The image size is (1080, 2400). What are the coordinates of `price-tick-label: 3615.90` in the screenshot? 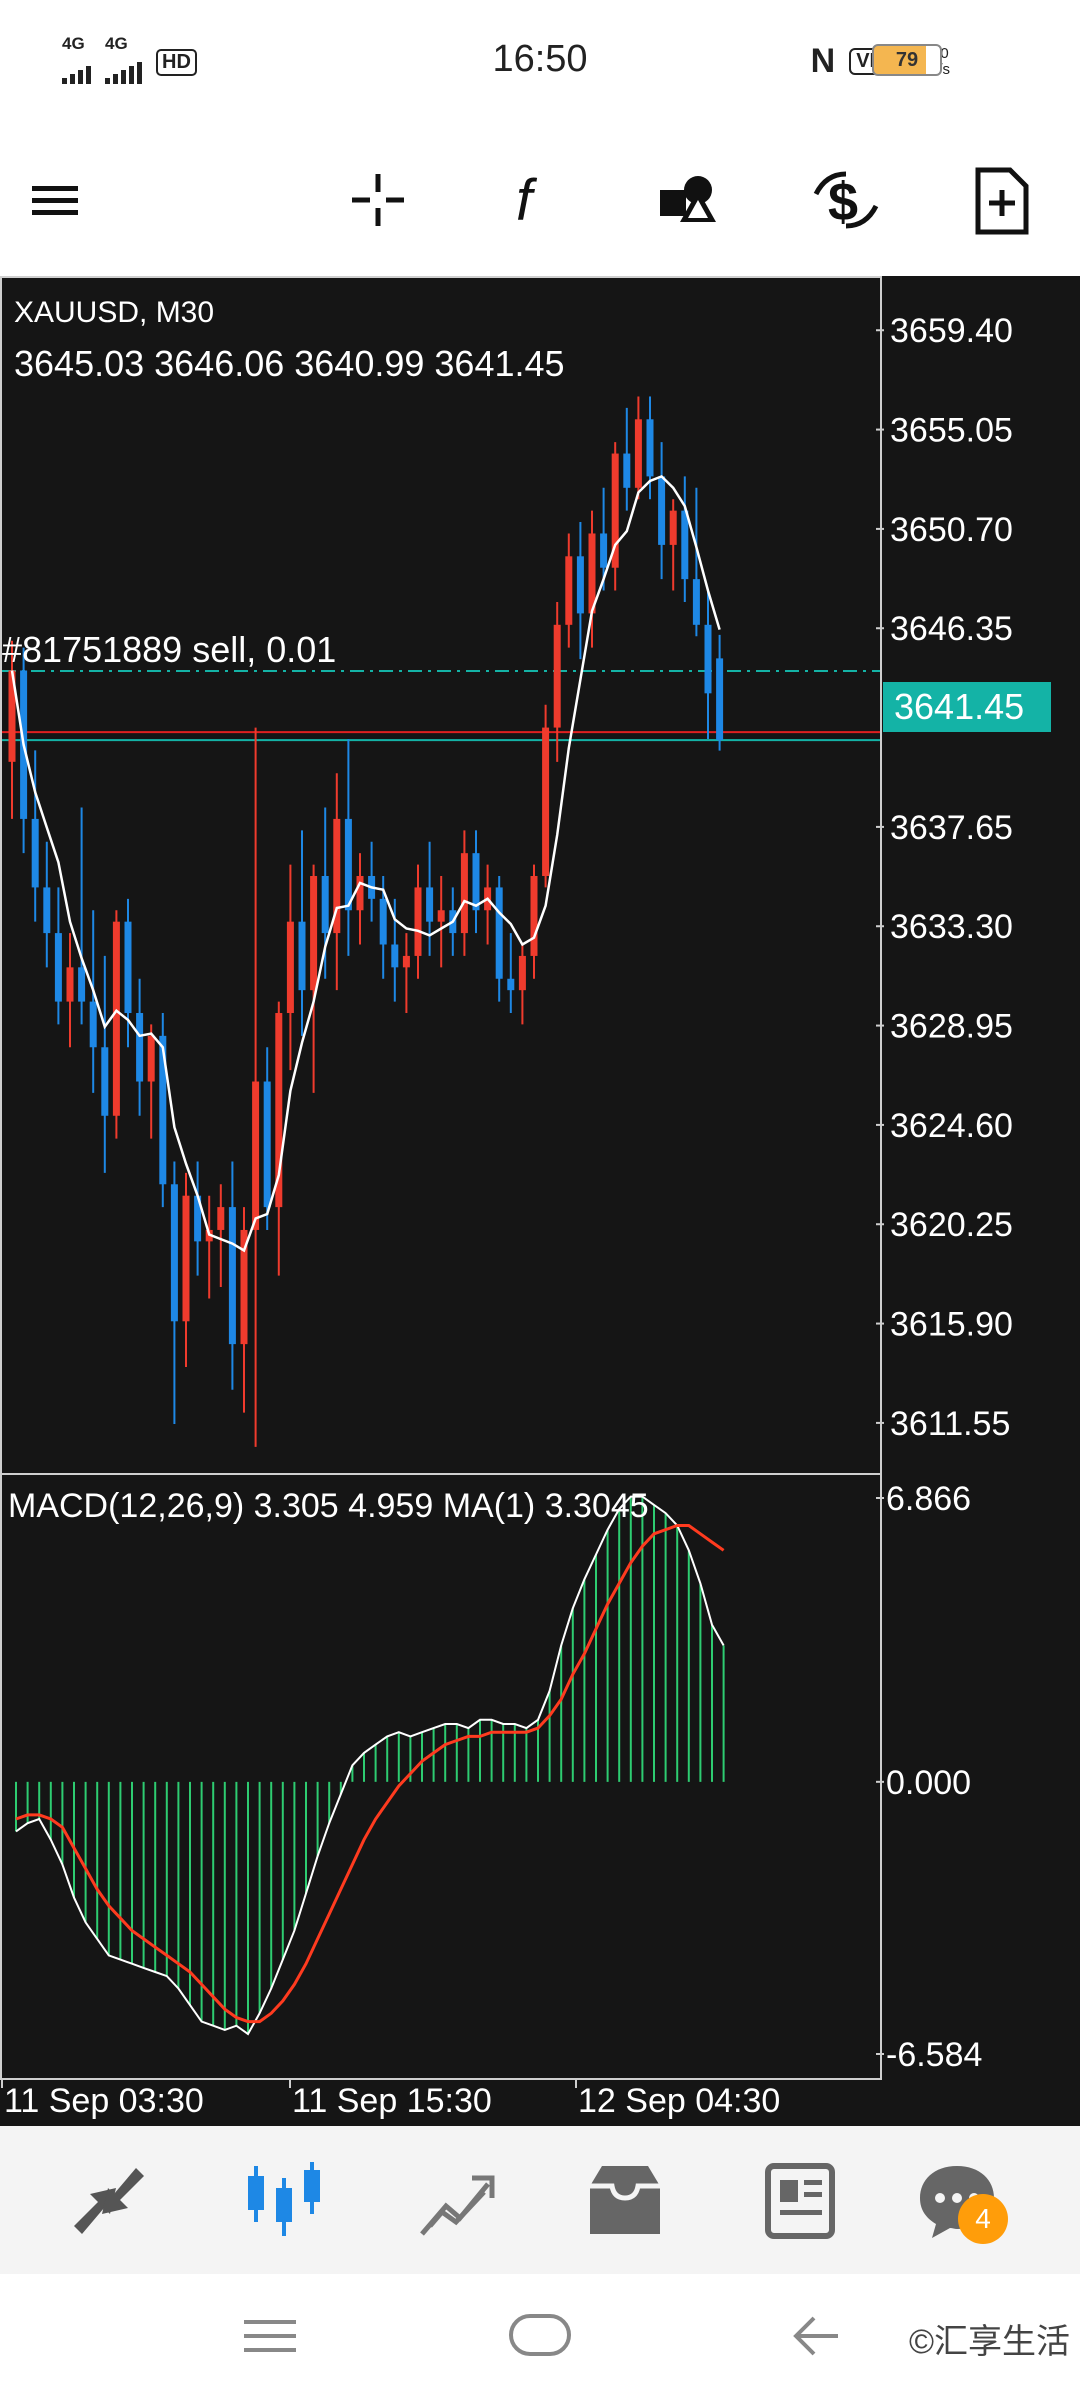 It's located at (951, 1325).